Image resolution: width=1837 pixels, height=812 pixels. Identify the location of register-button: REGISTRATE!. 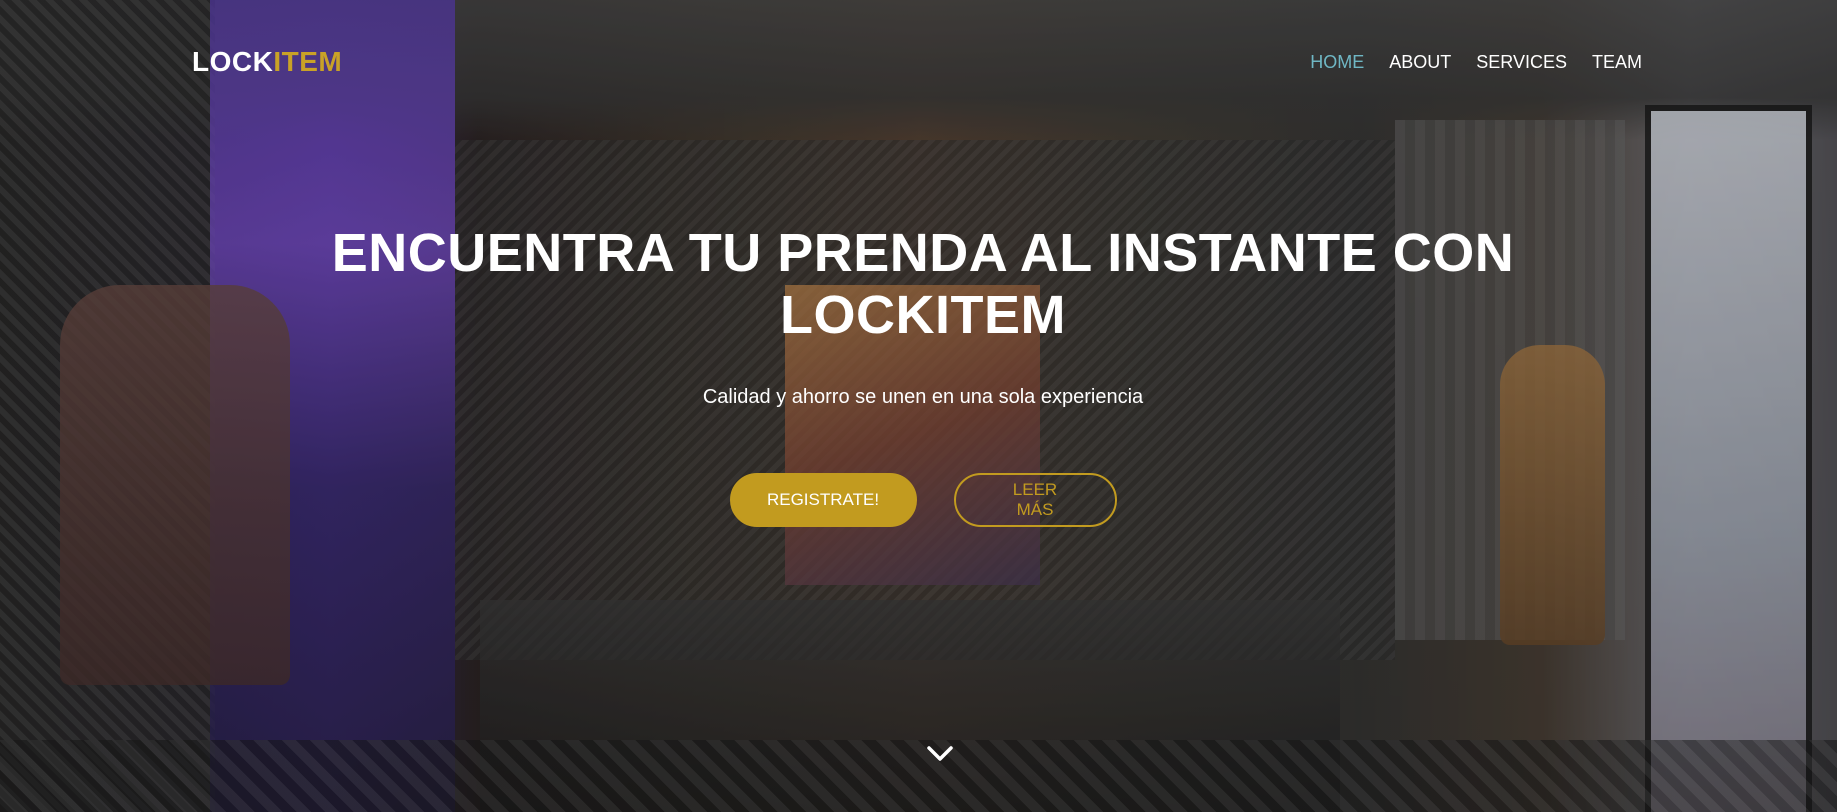
(823, 500).